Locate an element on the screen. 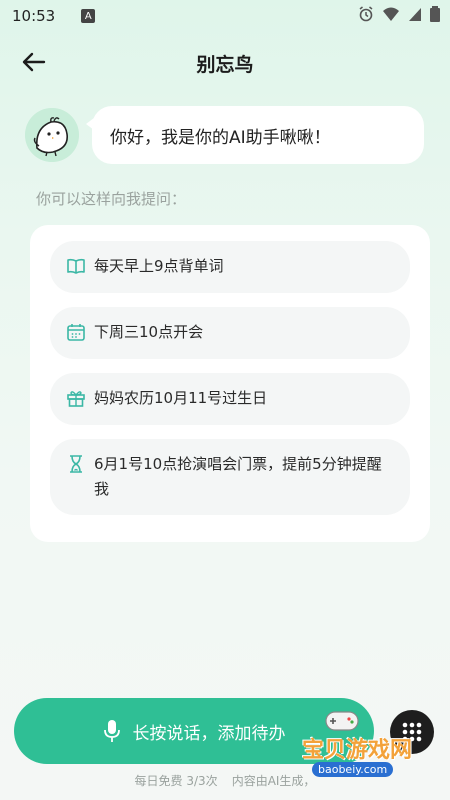 The height and width of the screenshot is (800, 450). microphone-icon is located at coordinates (112, 731).